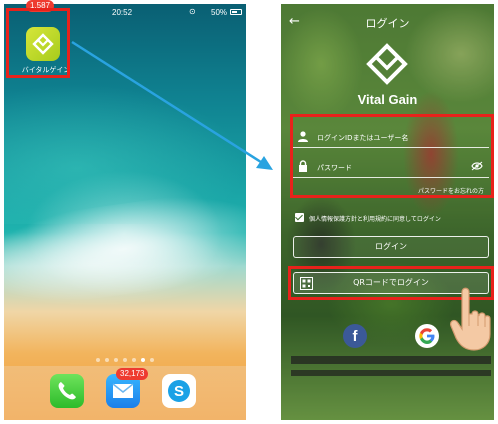 The width and height of the screenshot is (498, 424). I want to click on password-field: パスワード, so click(391, 167).